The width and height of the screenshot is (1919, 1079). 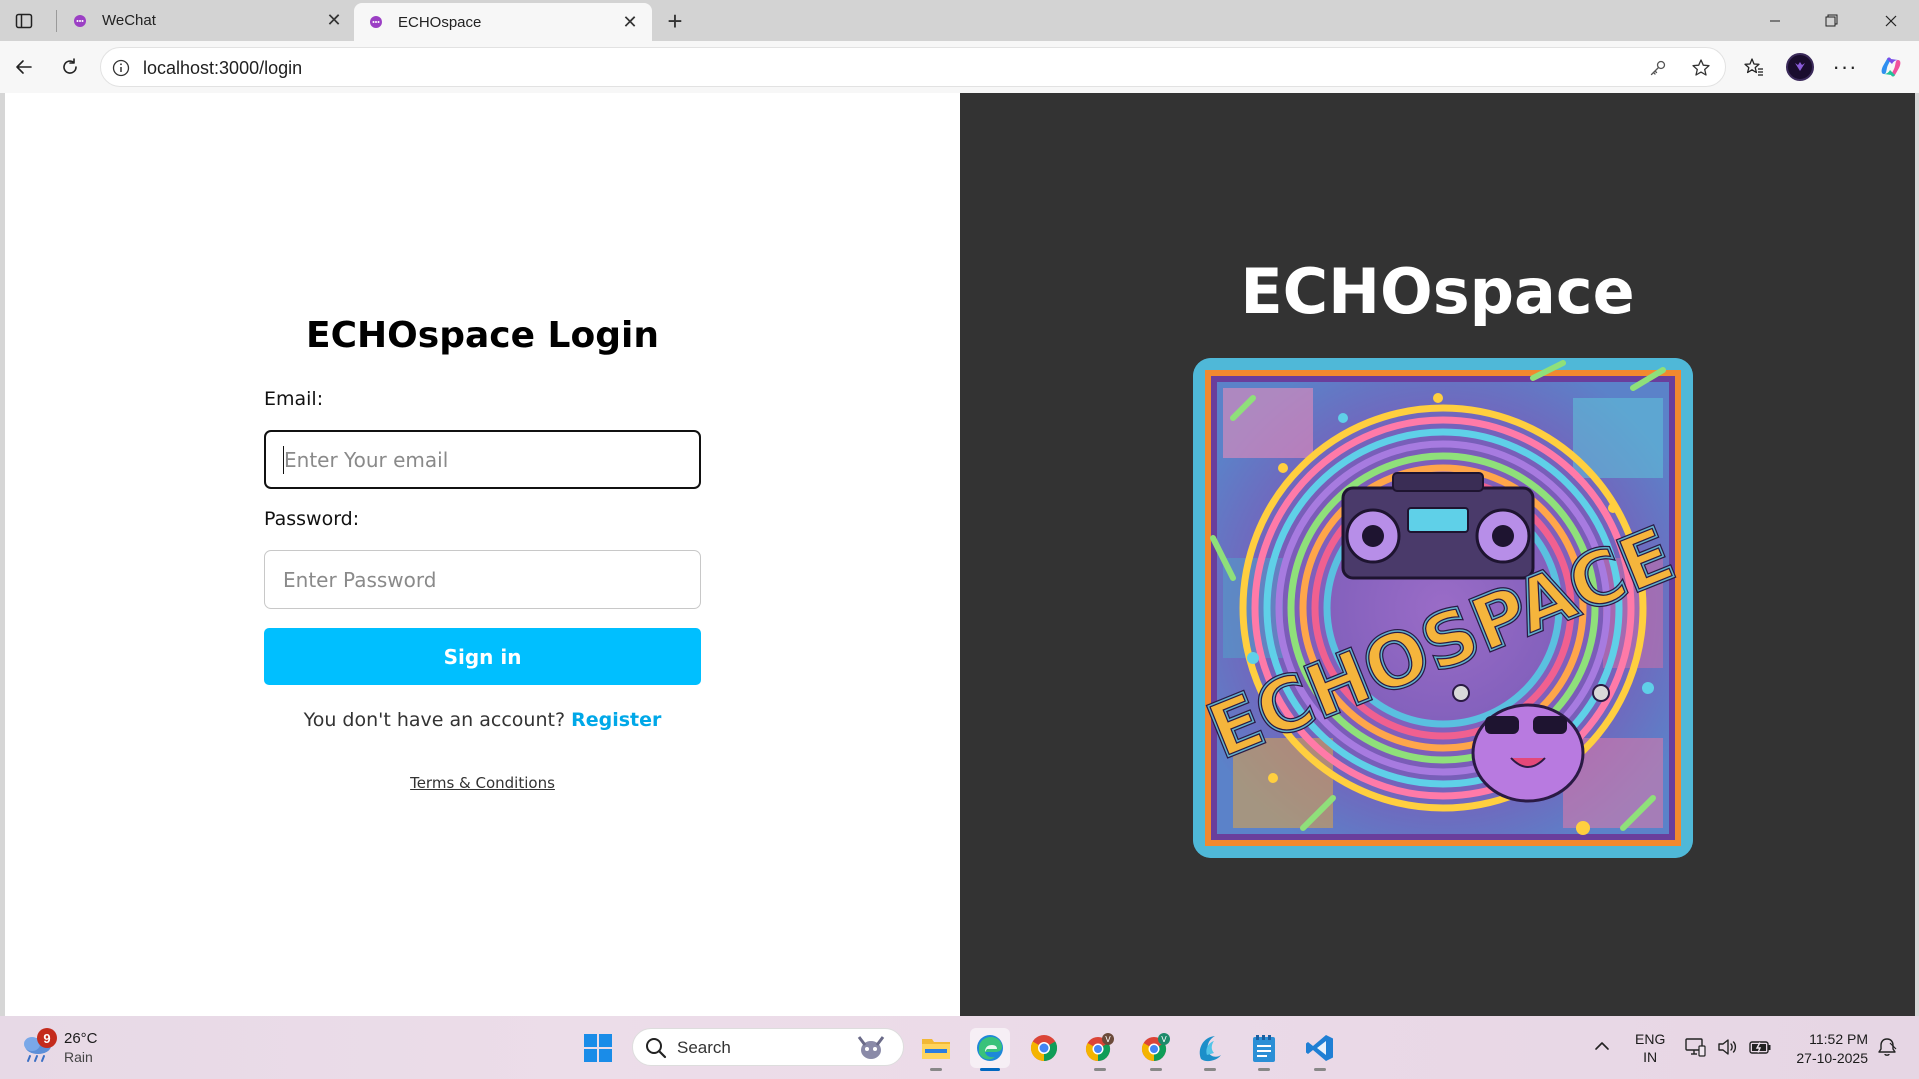 What do you see at coordinates (598, 1048) in the screenshot?
I see `windows-start-icon` at bounding box center [598, 1048].